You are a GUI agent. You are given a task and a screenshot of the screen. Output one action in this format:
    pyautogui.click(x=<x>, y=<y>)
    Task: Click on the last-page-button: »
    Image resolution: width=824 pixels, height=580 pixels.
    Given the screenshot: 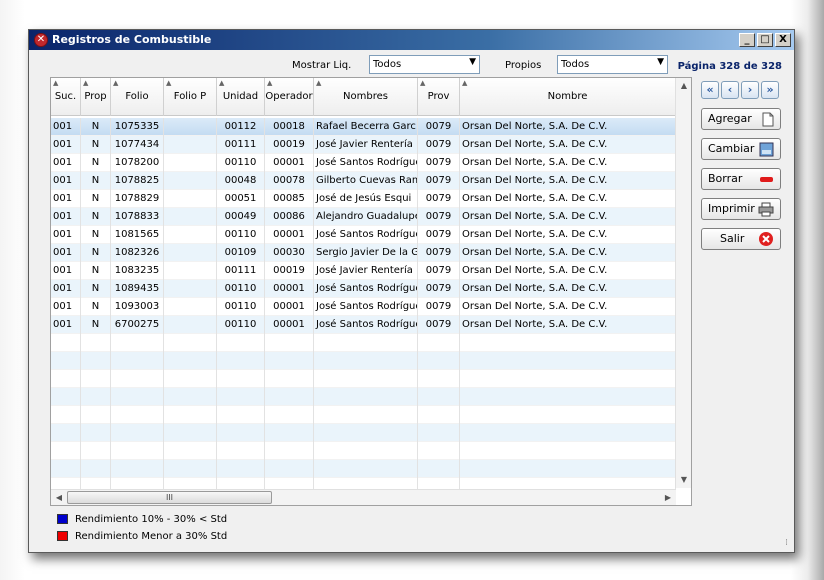 What is the action you would take?
    pyautogui.click(x=770, y=90)
    